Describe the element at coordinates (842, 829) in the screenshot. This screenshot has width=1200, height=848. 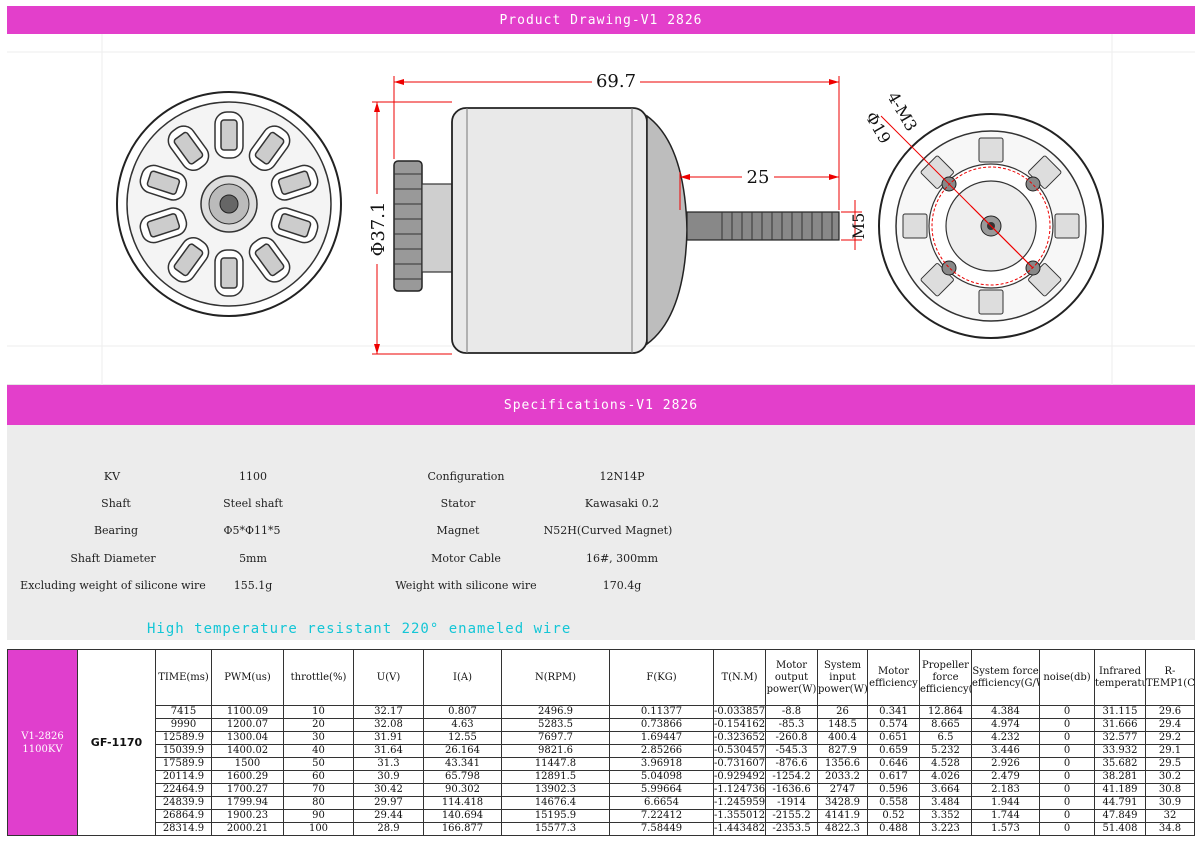
I see `table-cell: 4822.3` at that location.